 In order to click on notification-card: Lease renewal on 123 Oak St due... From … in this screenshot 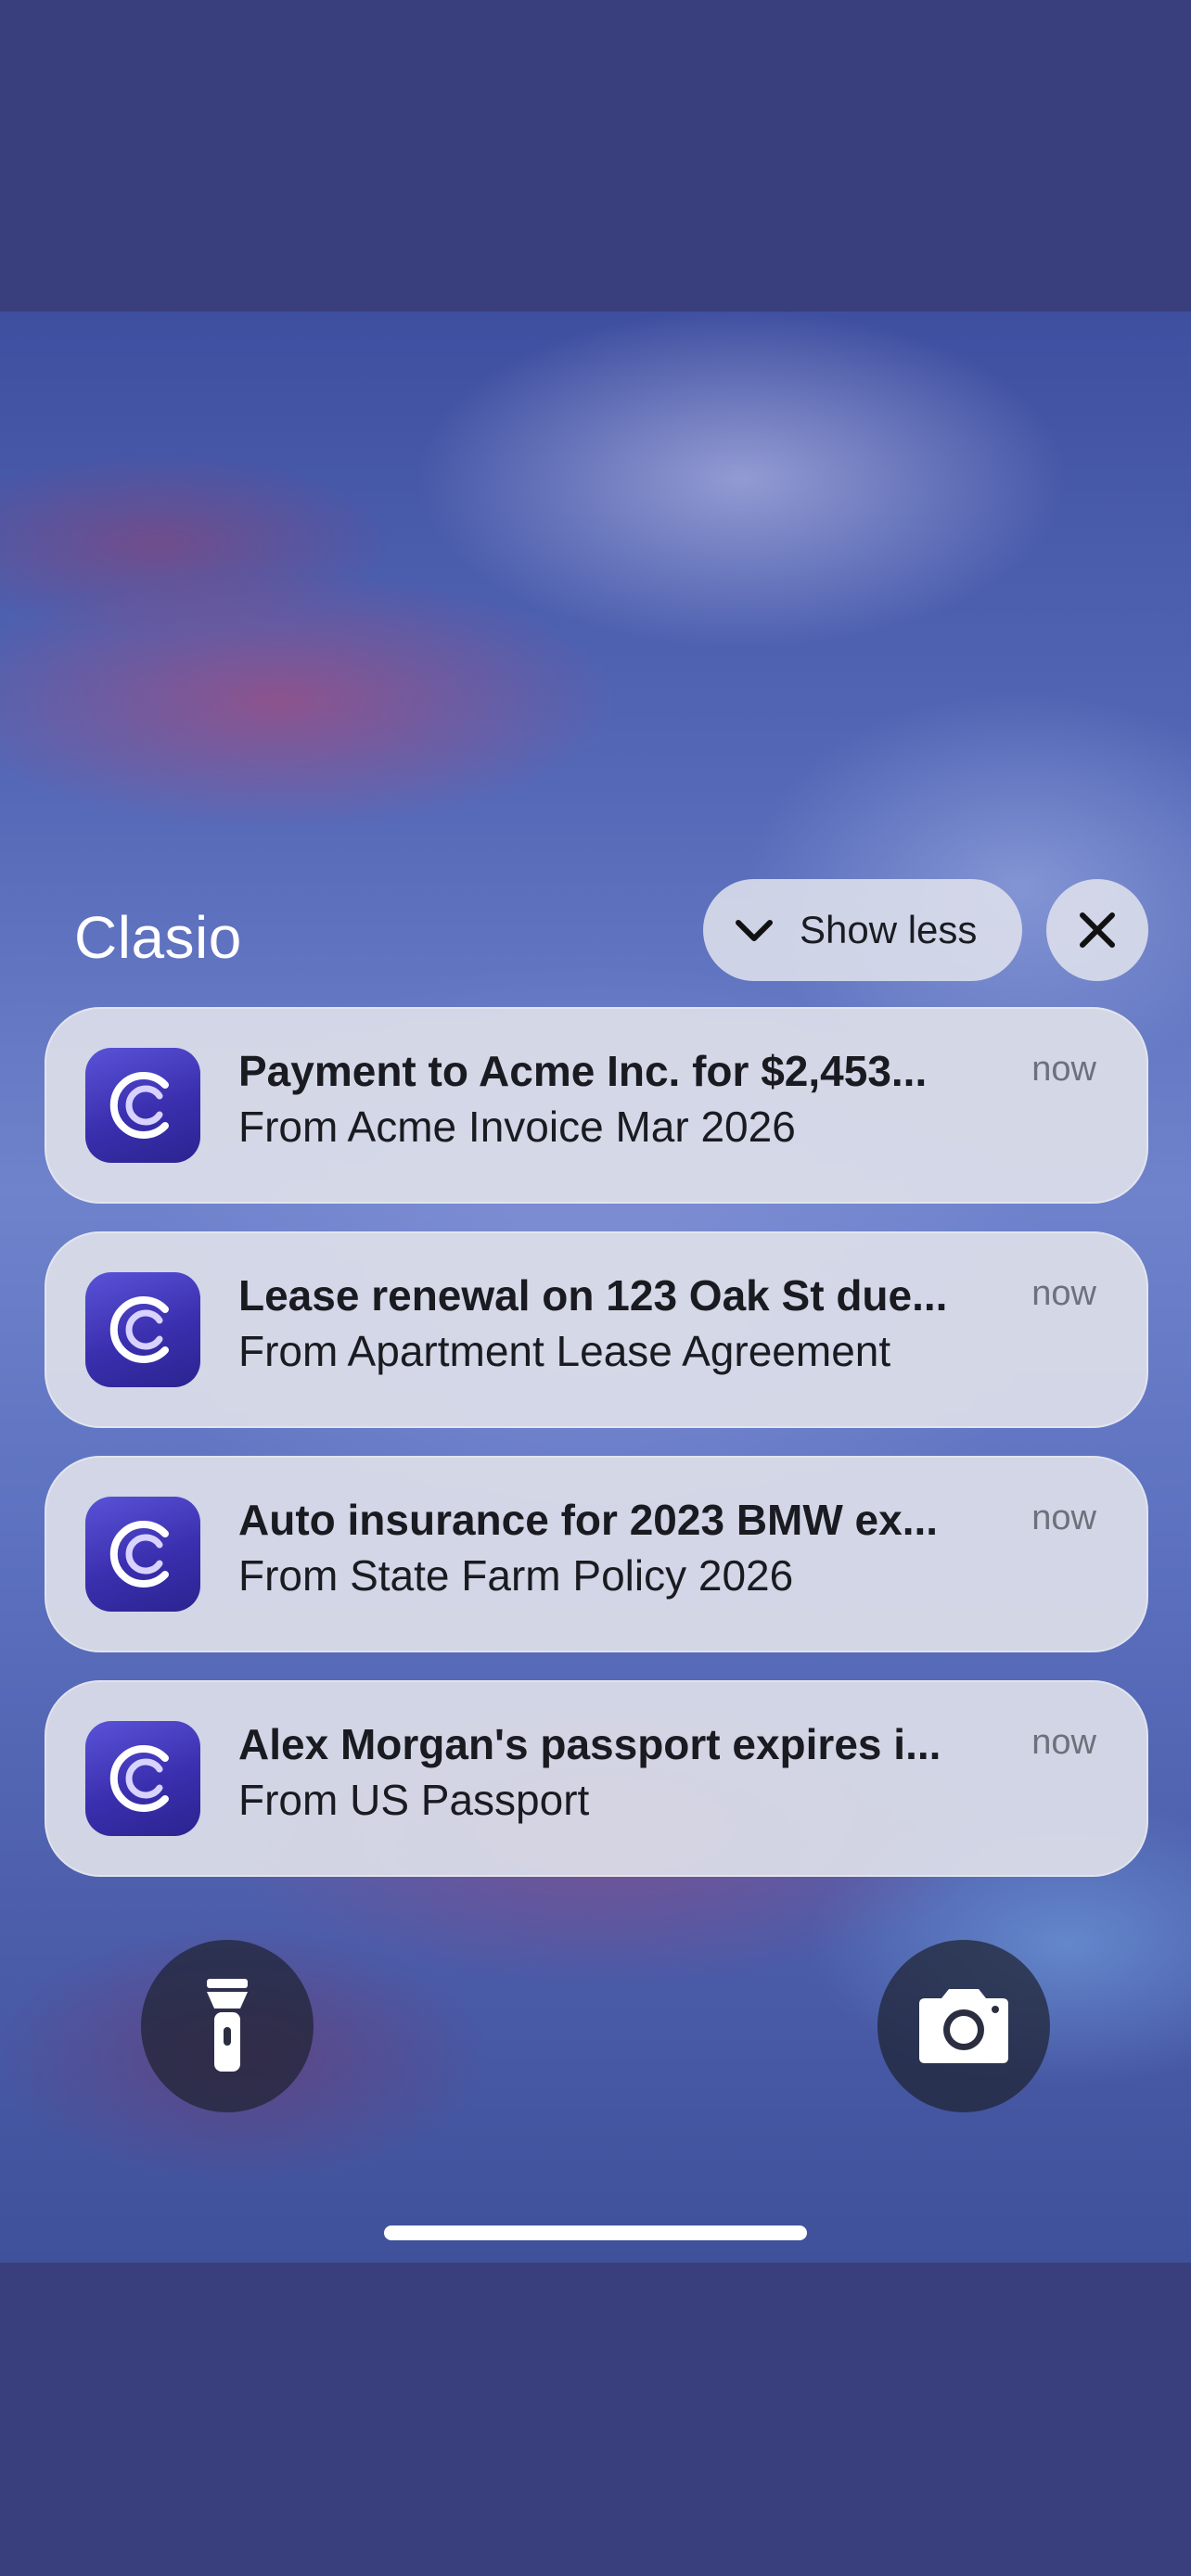, I will do `click(597, 1330)`.